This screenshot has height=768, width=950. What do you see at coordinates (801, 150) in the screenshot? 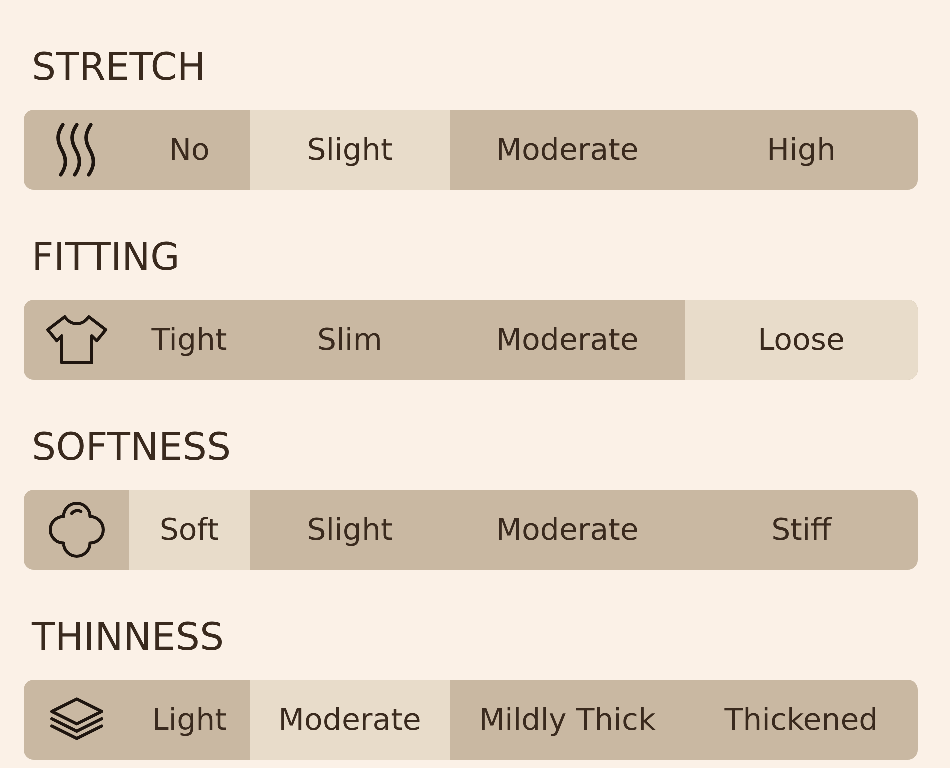
I see `segment-option: High` at bounding box center [801, 150].